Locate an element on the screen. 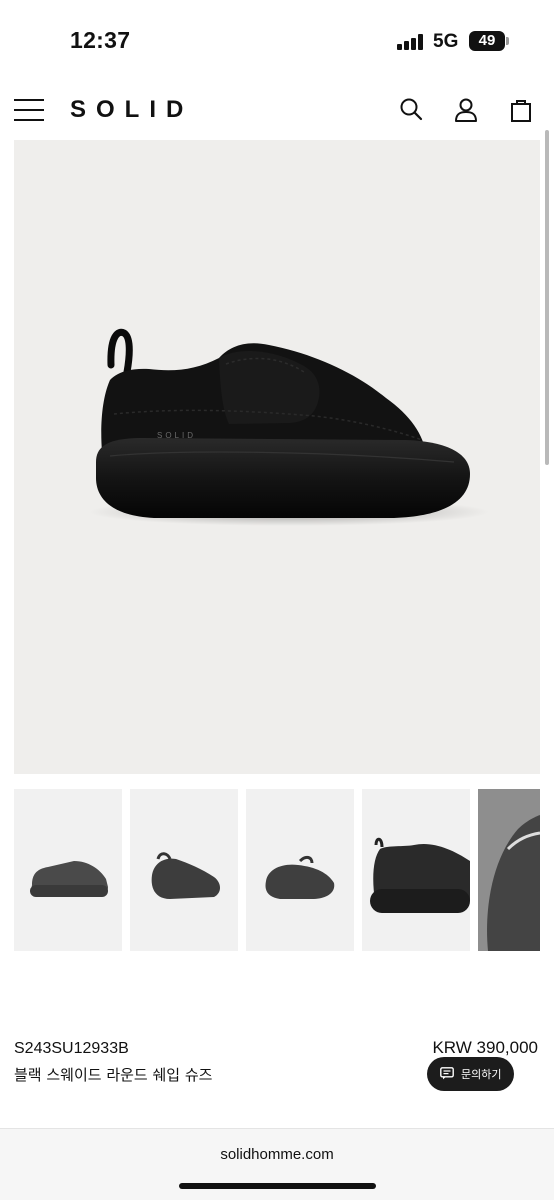  inquiry-button: 문의하기 is located at coordinates (470, 1074).